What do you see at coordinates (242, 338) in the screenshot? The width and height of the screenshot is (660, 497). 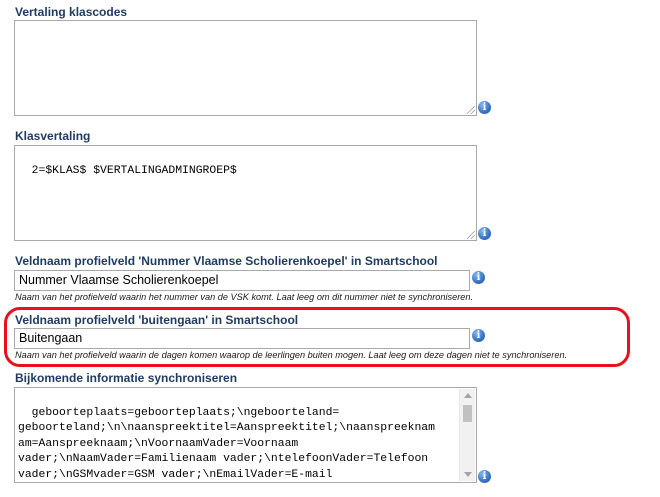 I see `buitengaan-veld-input: Buitengaan` at bounding box center [242, 338].